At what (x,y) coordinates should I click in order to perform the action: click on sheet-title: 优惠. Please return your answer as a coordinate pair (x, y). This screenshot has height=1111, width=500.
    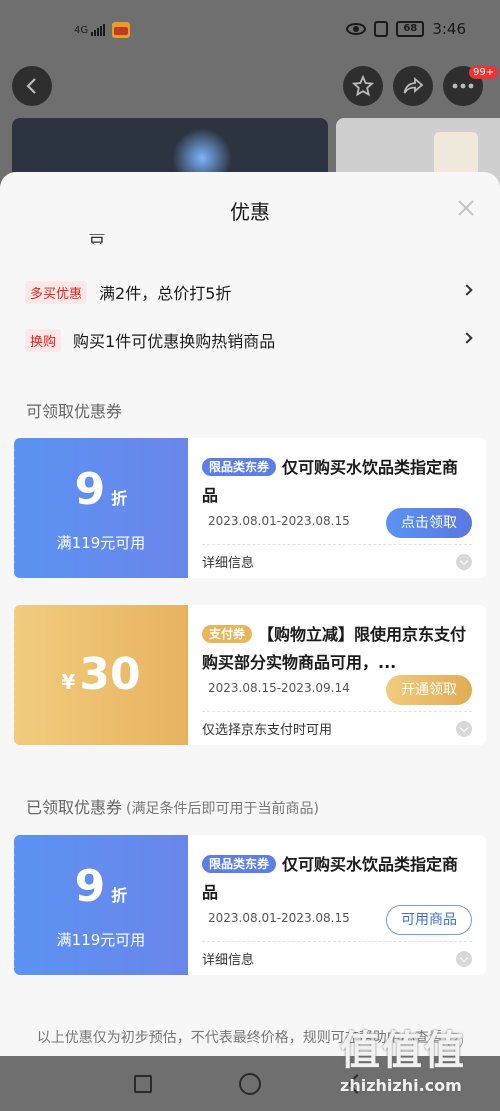
    Looking at the image, I should click on (250, 212).